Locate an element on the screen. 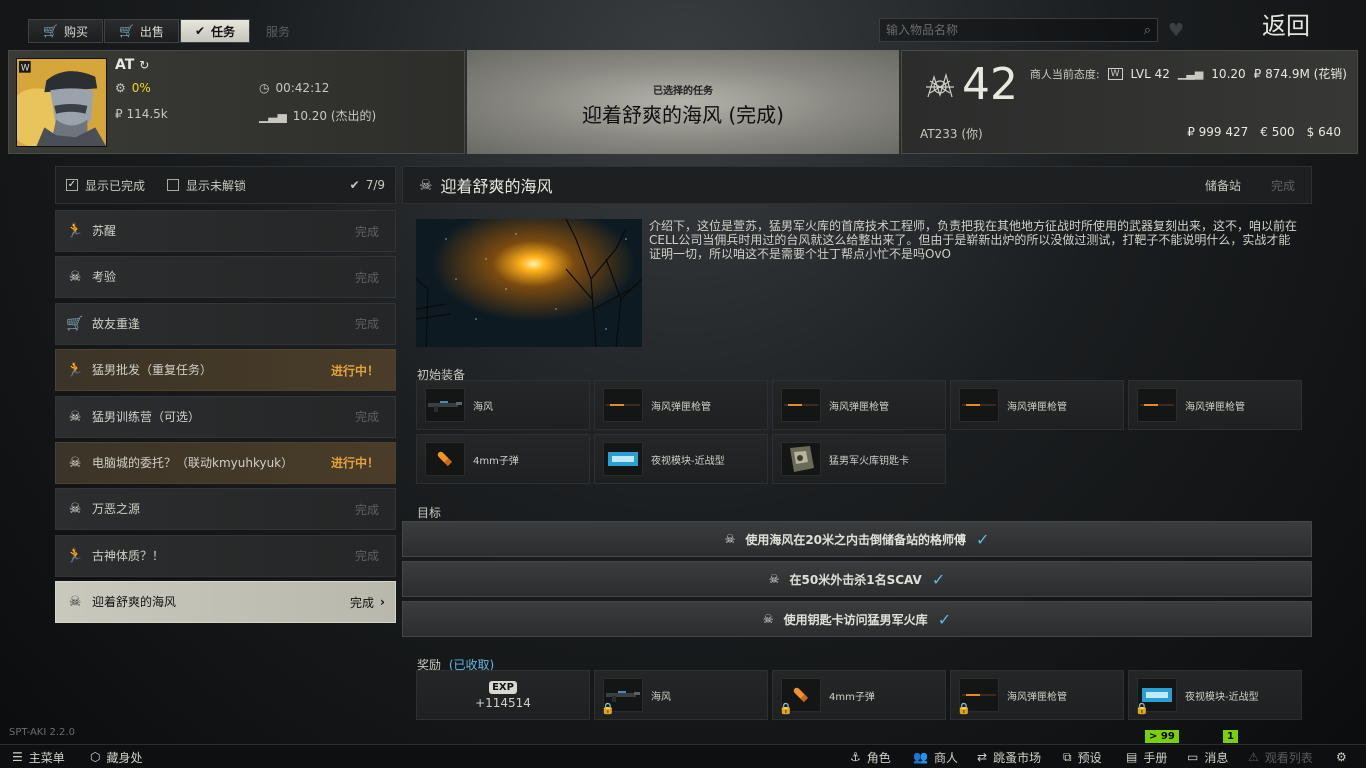 Image resolution: width=1366 pixels, height=768 pixels. version-label: SPT-AKI 2.2.0 is located at coordinates (42, 732).